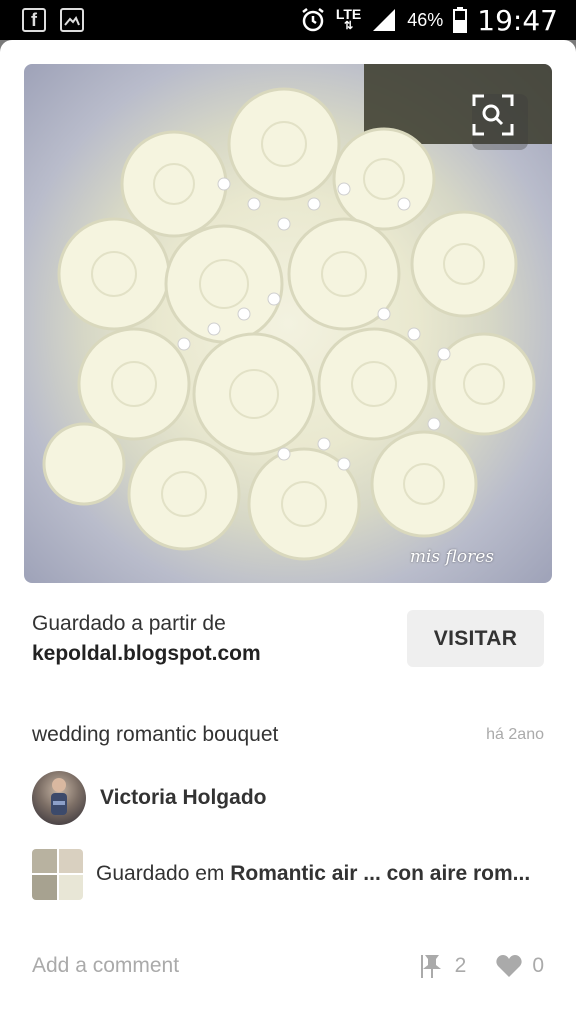  Describe the element at coordinates (493, 115) in the screenshot. I see `lens-search-icon` at that location.